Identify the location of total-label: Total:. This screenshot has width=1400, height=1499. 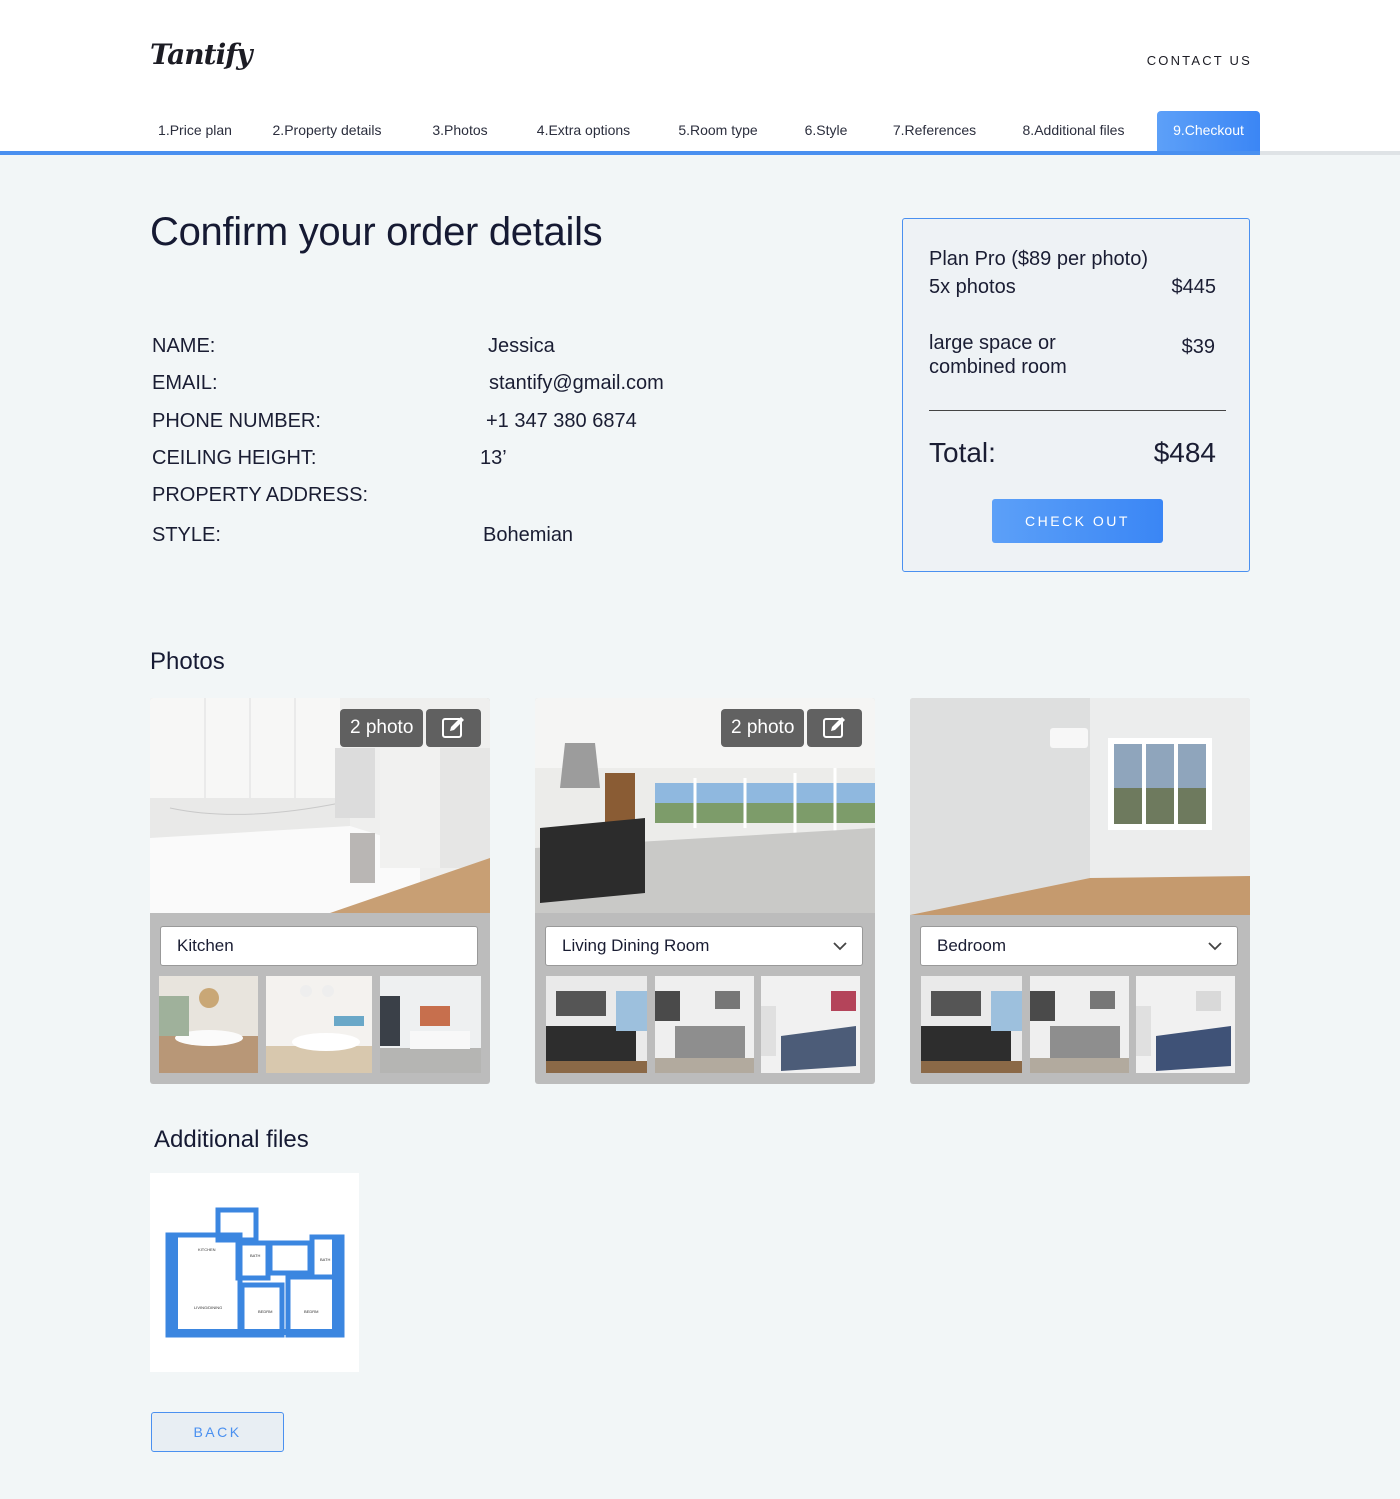
(962, 452).